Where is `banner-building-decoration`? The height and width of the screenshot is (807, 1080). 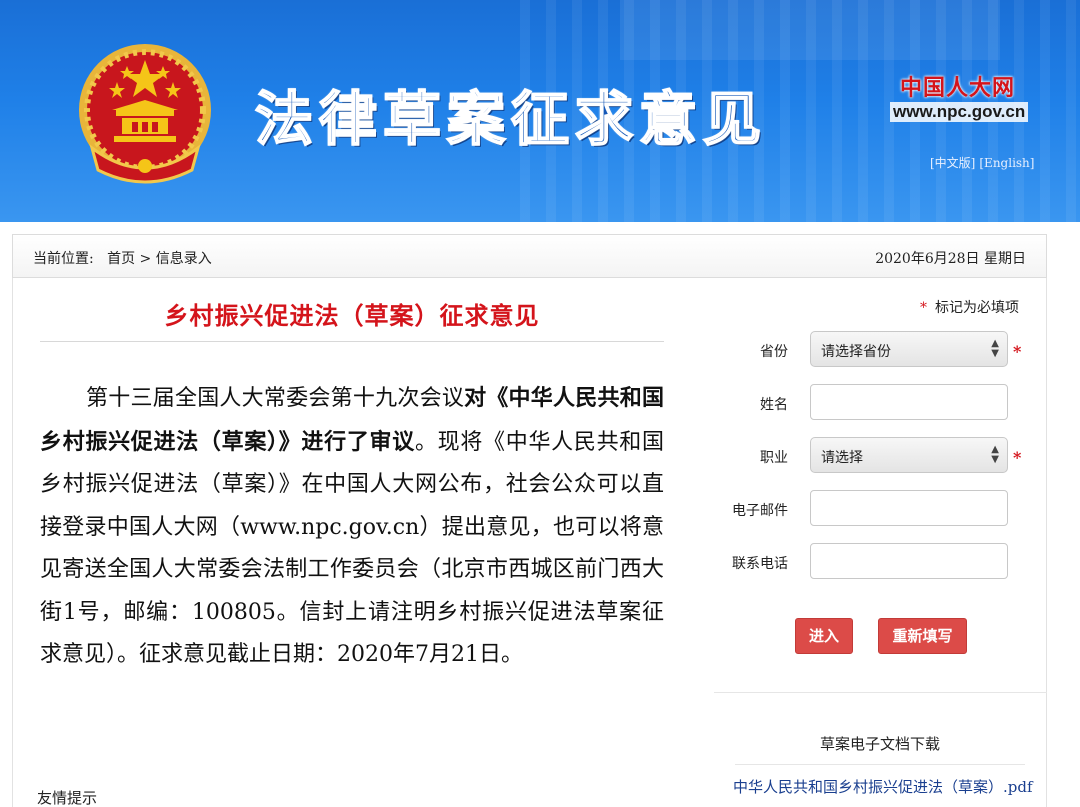 banner-building-decoration is located at coordinates (810, 30).